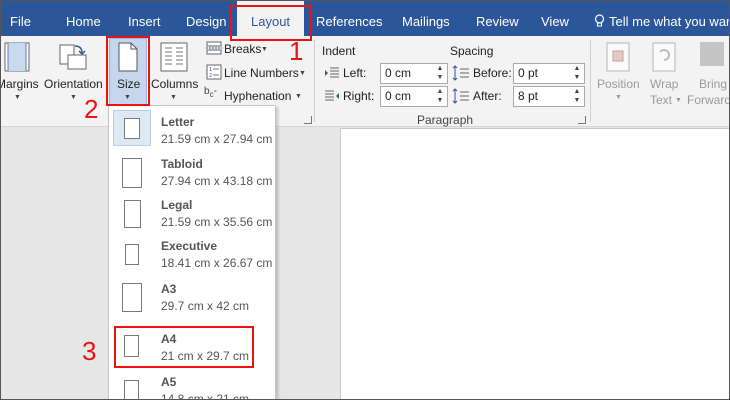 The height and width of the screenshot is (400, 730). Describe the element at coordinates (20, 18) in the screenshot. I see `tab-file: File` at that location.